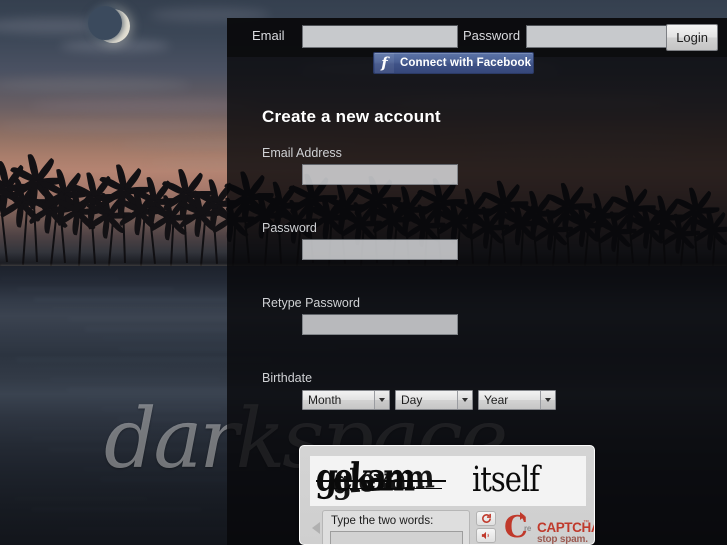  What do you see at coordinates (604, 36) in the screenshot?
I see `login-password-input` at bounding box center [604, 36].